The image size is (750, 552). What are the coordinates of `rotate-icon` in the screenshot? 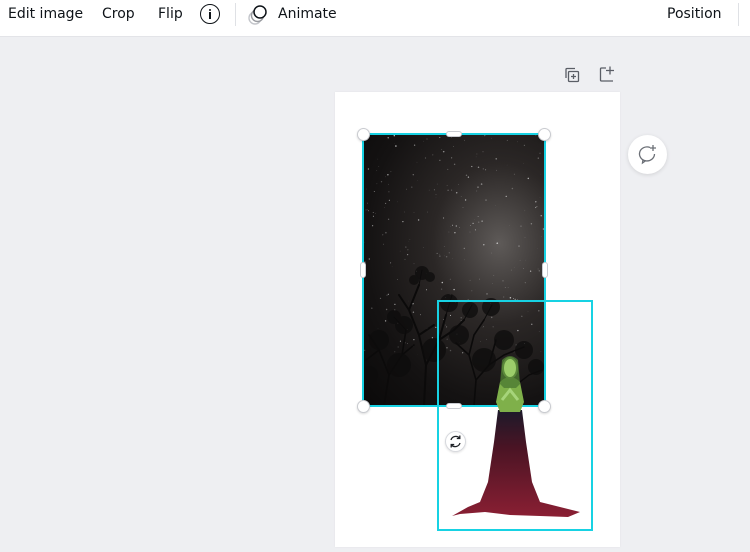 It's located at (455, 441).